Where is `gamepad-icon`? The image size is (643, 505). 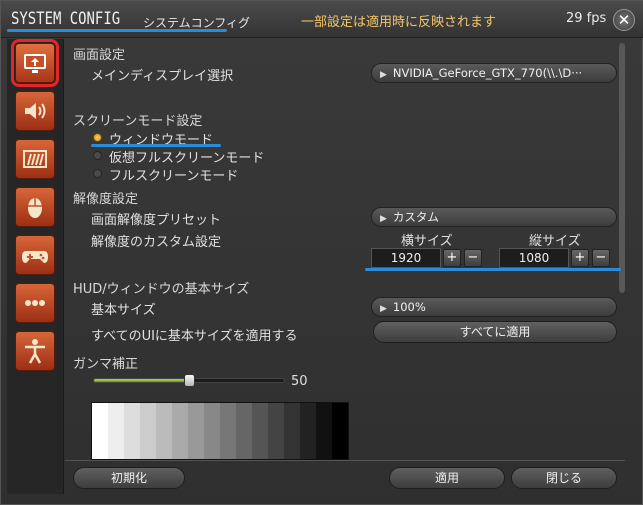 gamepad-icon is located at coordinates (35, 257).